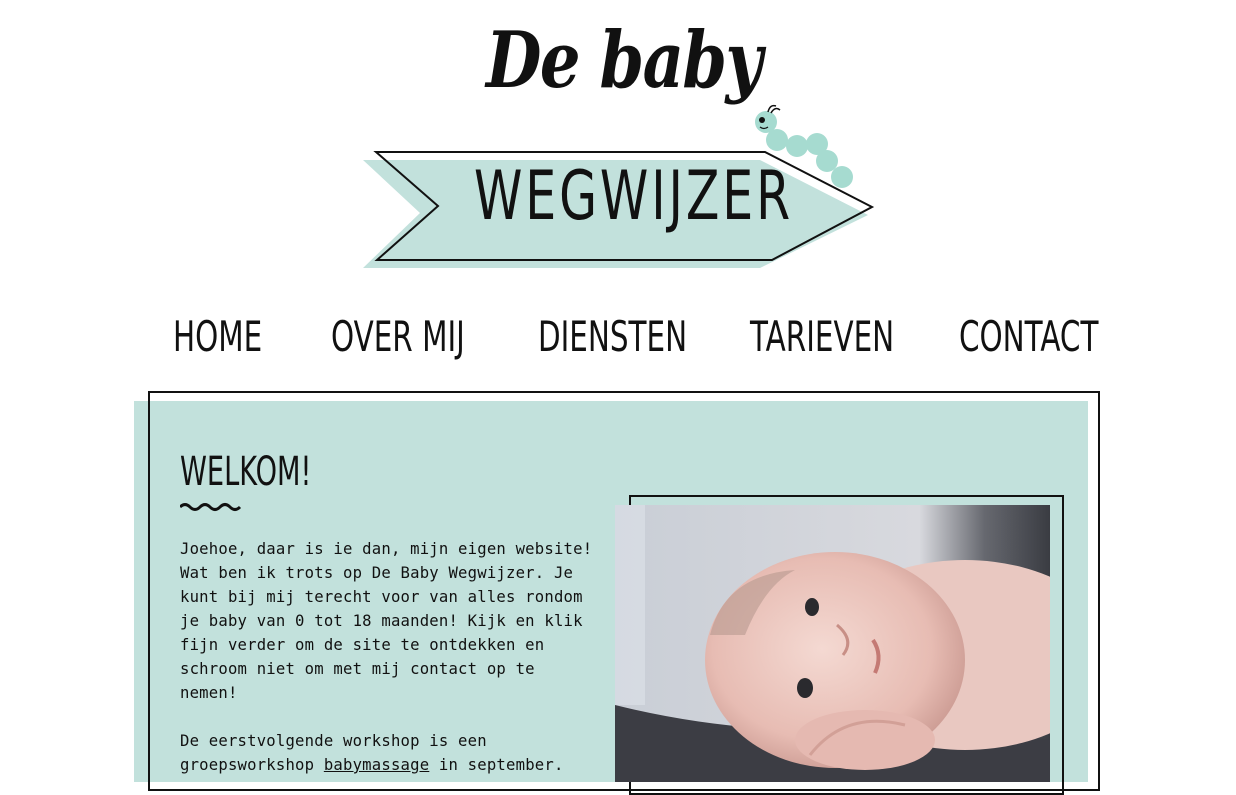  Describe the element at coordinates (822, 337) in the screenshot. I see `nav-tarieven: TARIEVEN` at that location.